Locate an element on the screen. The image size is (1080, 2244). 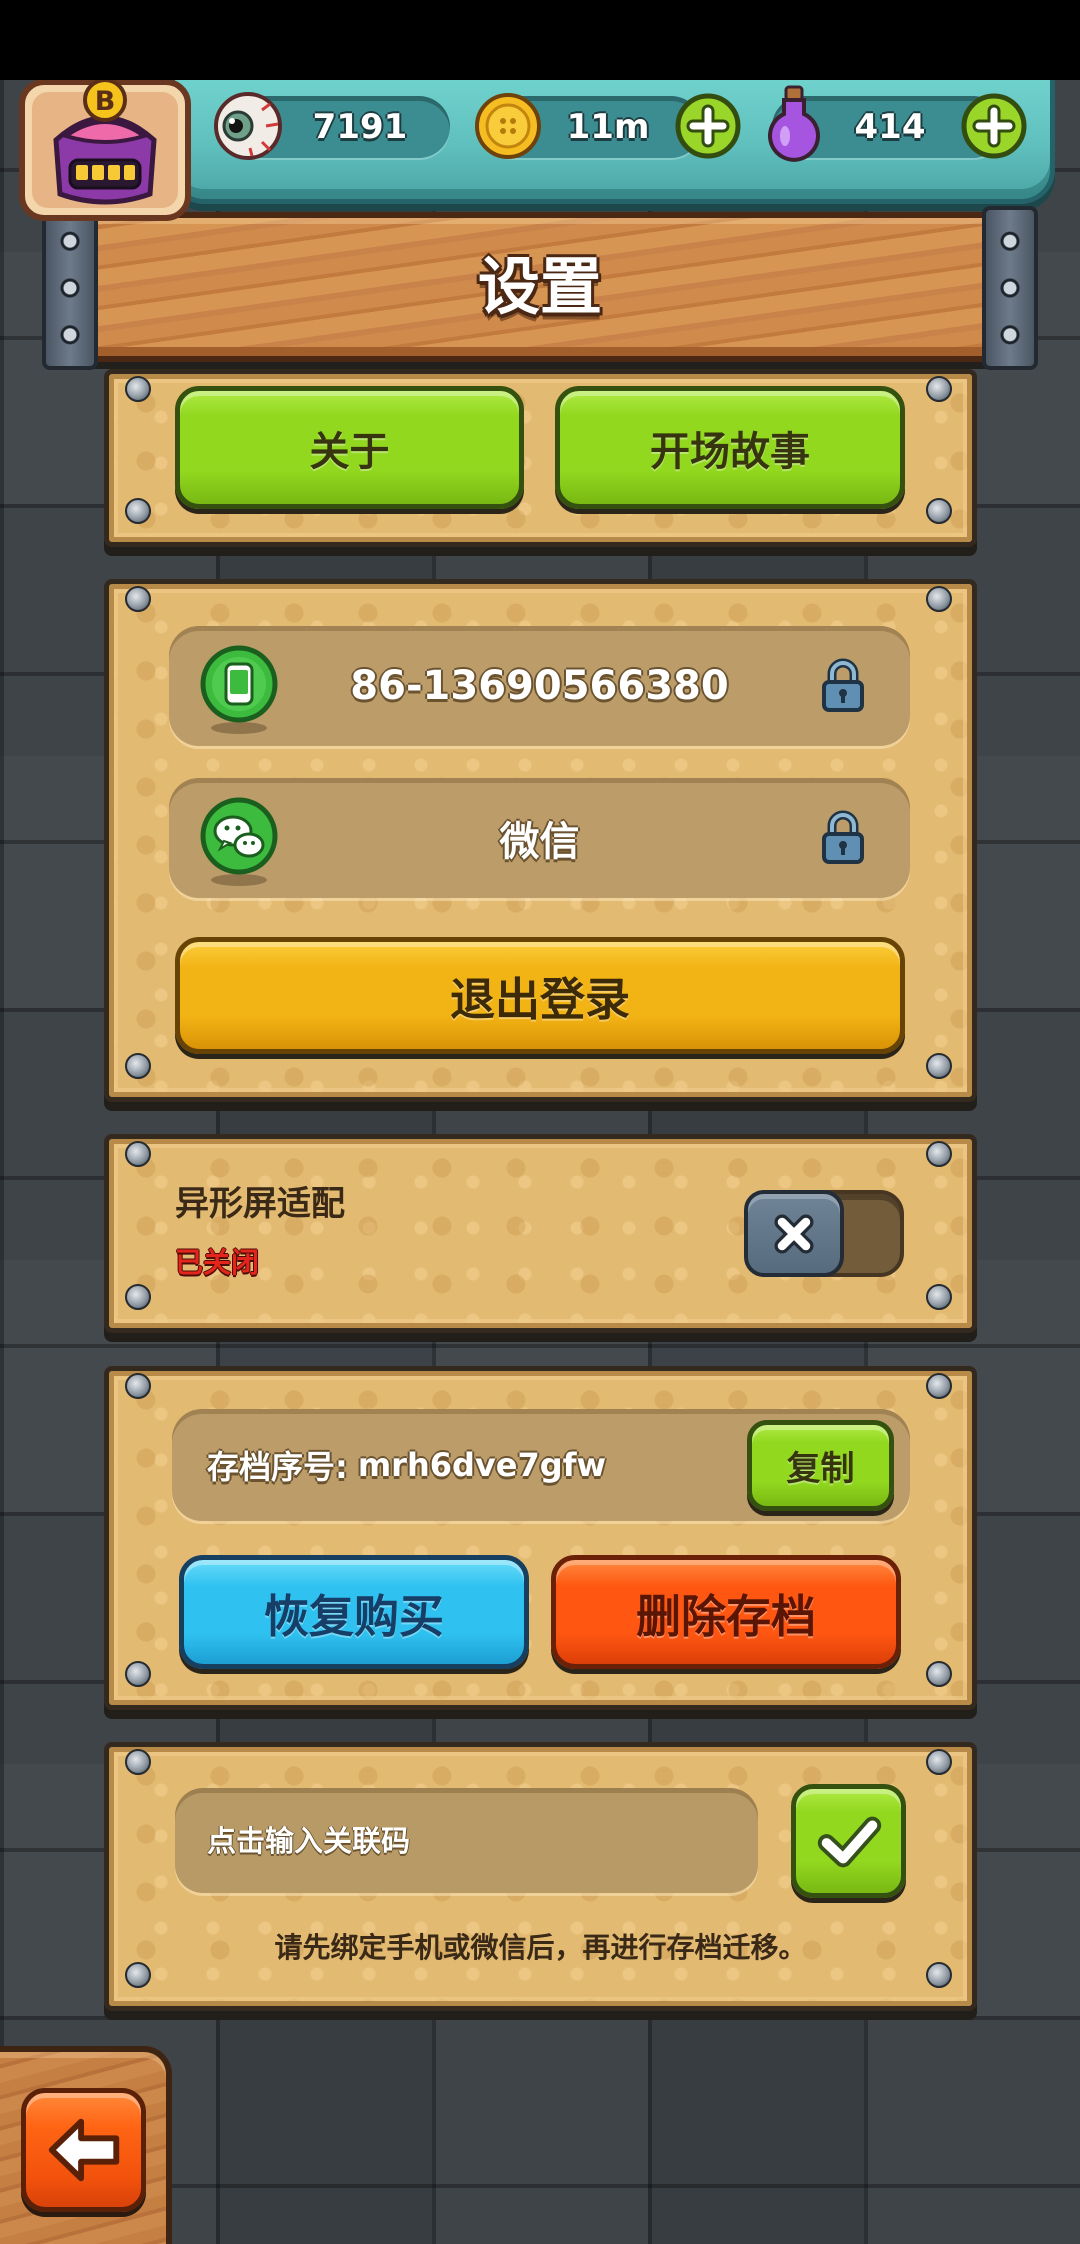
save-id-value: mrh6dve7gfw is located at coordinates (482, 1465).